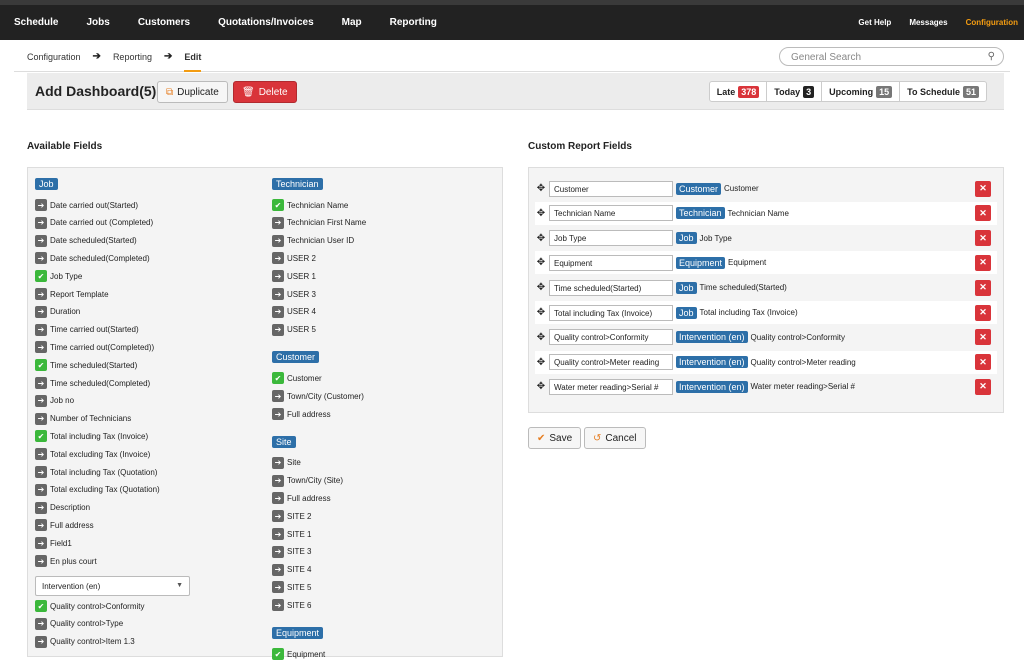  What do you see at coordinates (352, 22) in the screenshot?
I see `nav-item-map: Map` at bounding box center [352, 22].